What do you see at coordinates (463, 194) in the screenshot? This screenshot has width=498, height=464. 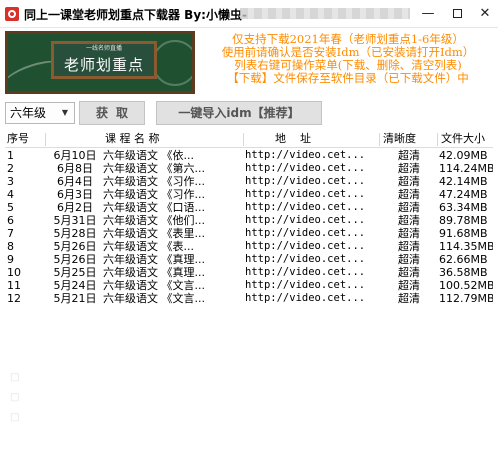 I see `row-file-size: 47.24MB` at bounding box center [463, 194].